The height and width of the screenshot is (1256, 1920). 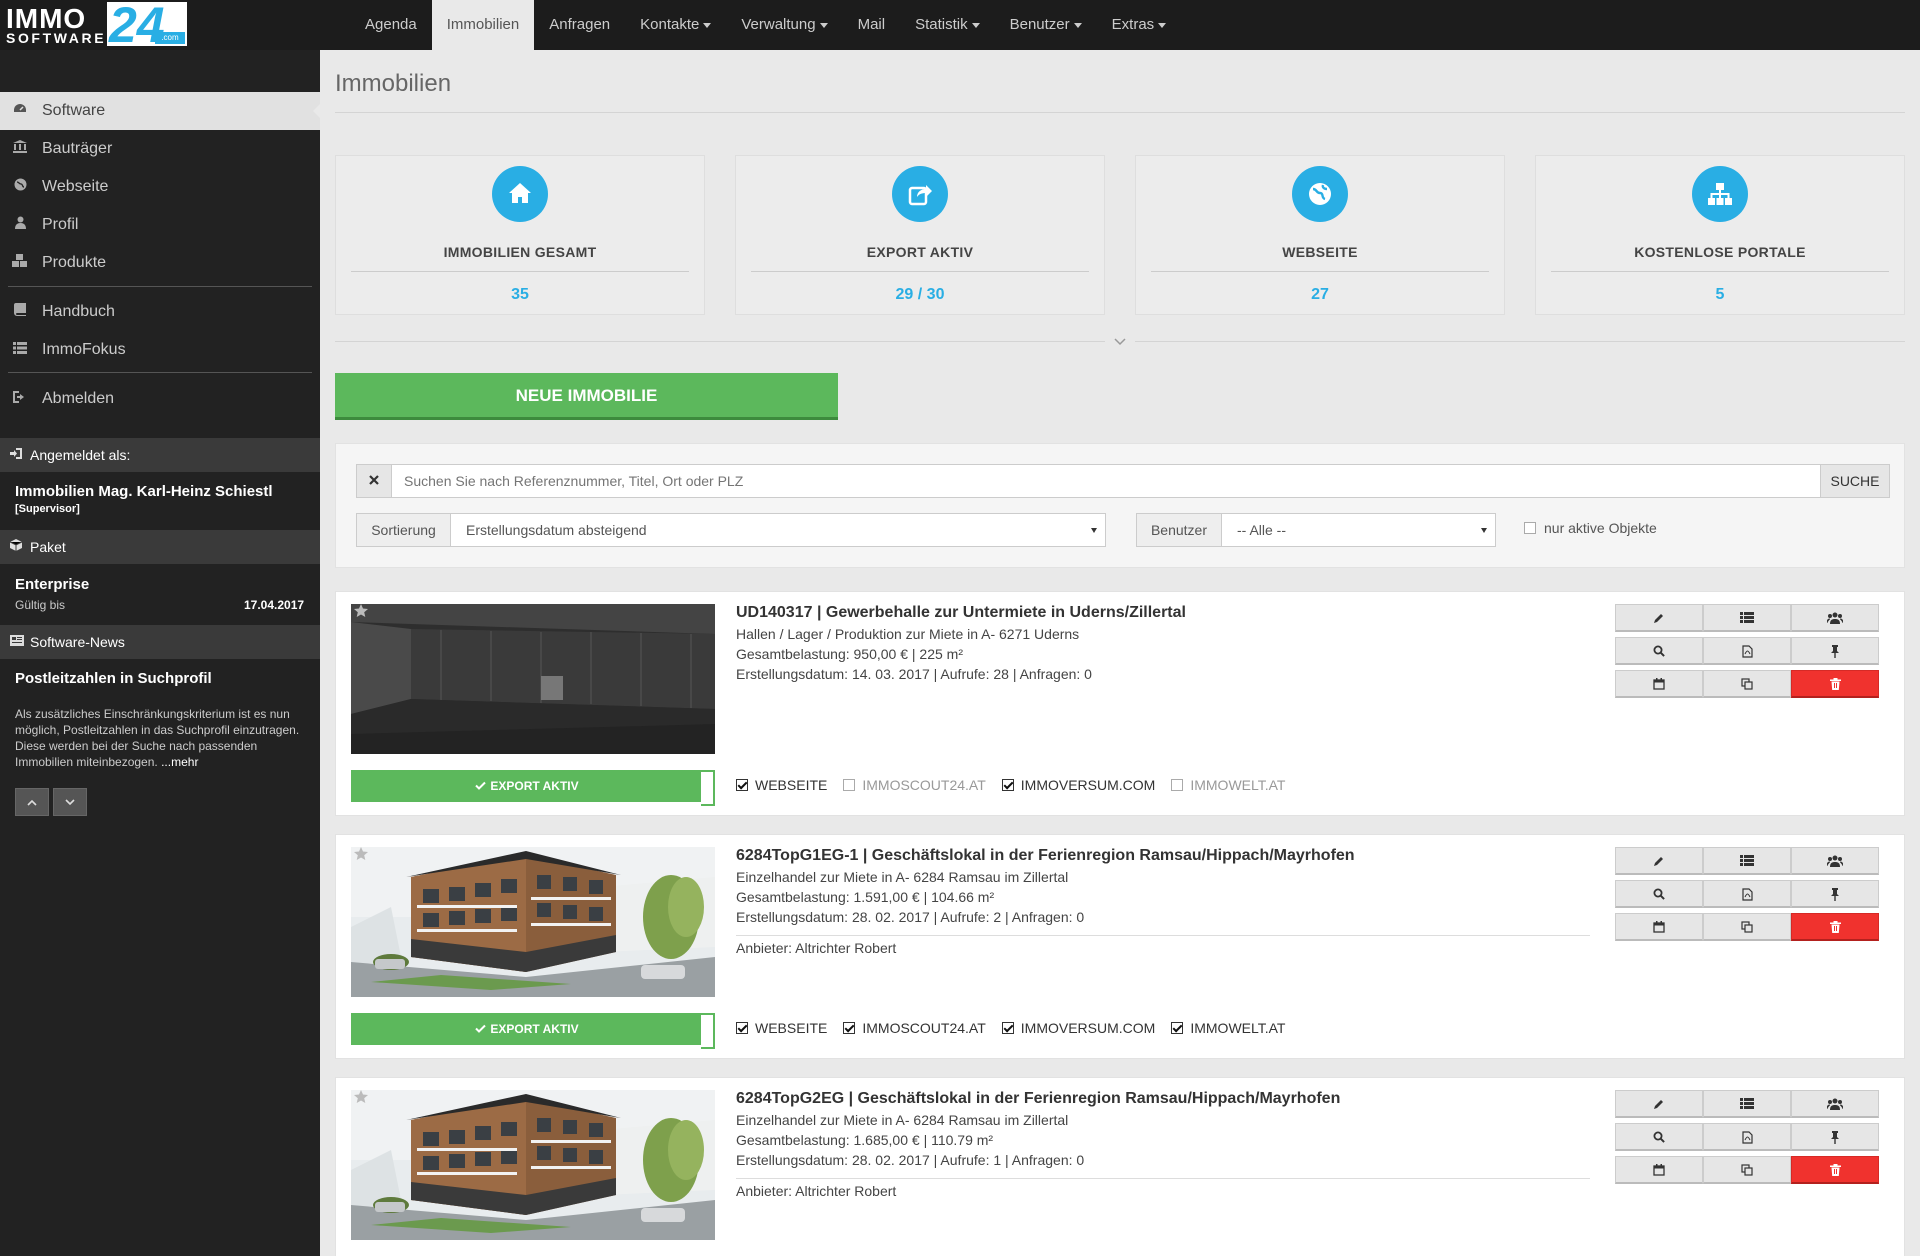 What do you see at coordinates (920, 235) in the screenshot?
I see `stat-export-aktiv: EXPORT AKTIV 29 / 30` at bounding box center [920, 235].